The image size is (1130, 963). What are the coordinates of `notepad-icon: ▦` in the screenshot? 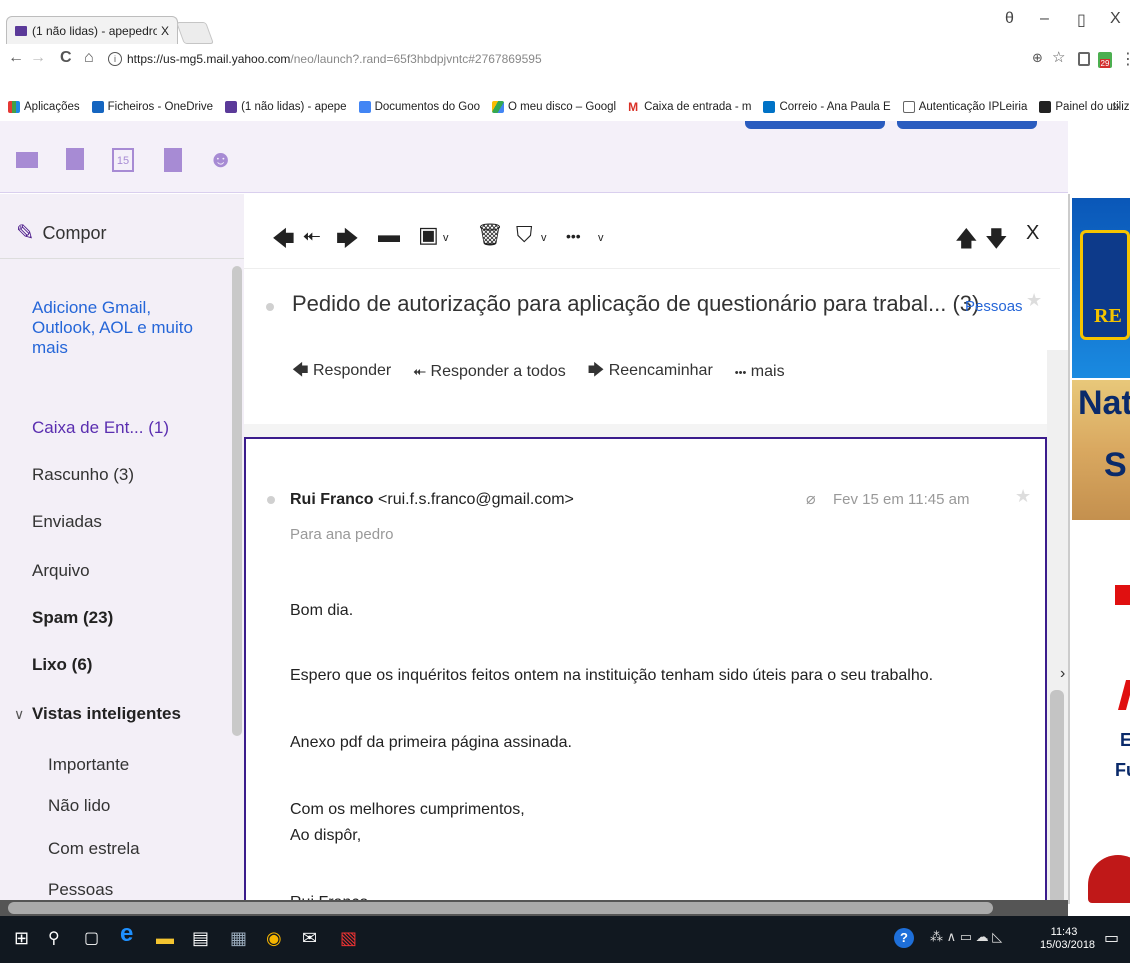 It's located at (238, 938).